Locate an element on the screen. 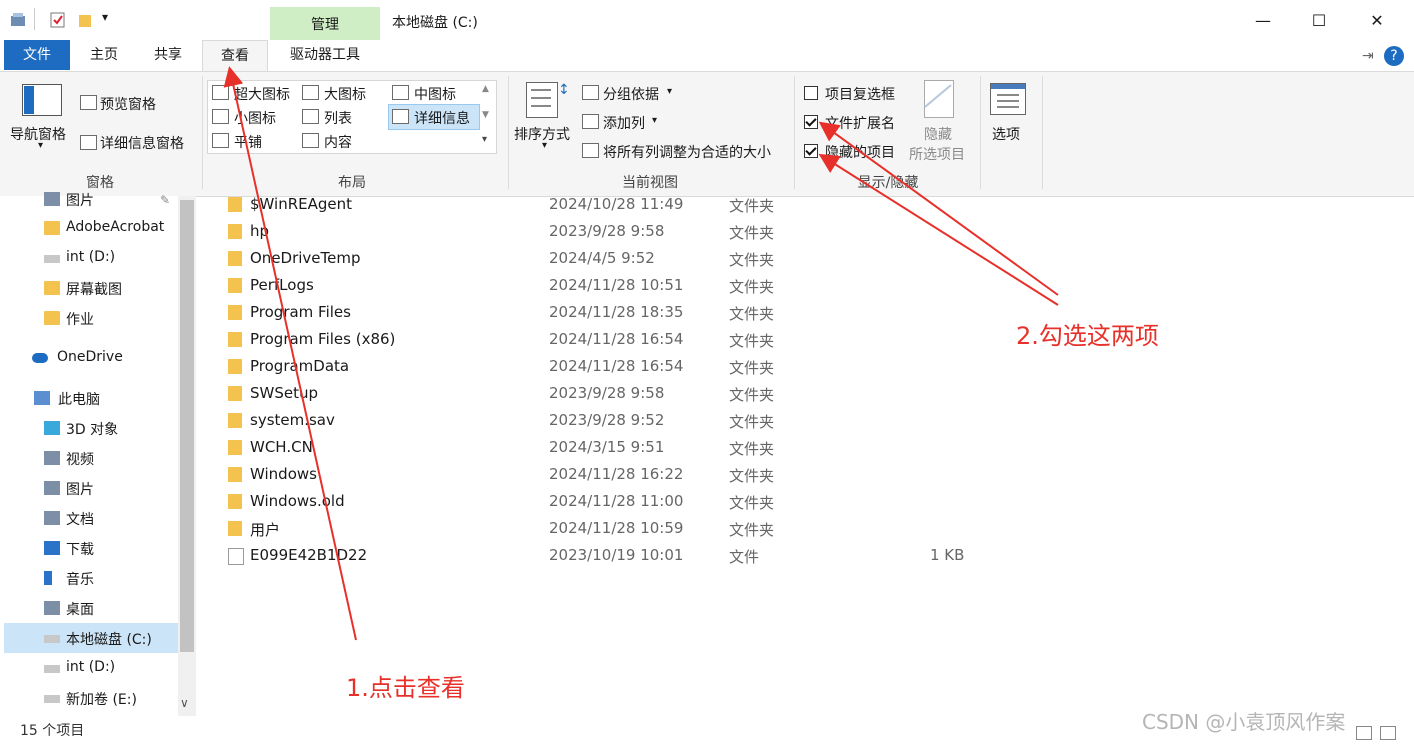 This screenshot has height=746, width=1414. annotation-step1: 1.点击查看 is located at coordinates (405, 688).